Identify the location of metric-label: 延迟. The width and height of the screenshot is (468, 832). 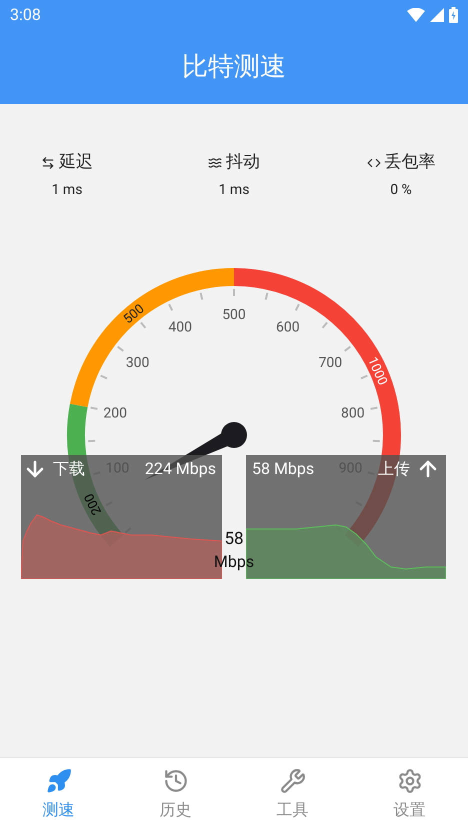
(76, 162).